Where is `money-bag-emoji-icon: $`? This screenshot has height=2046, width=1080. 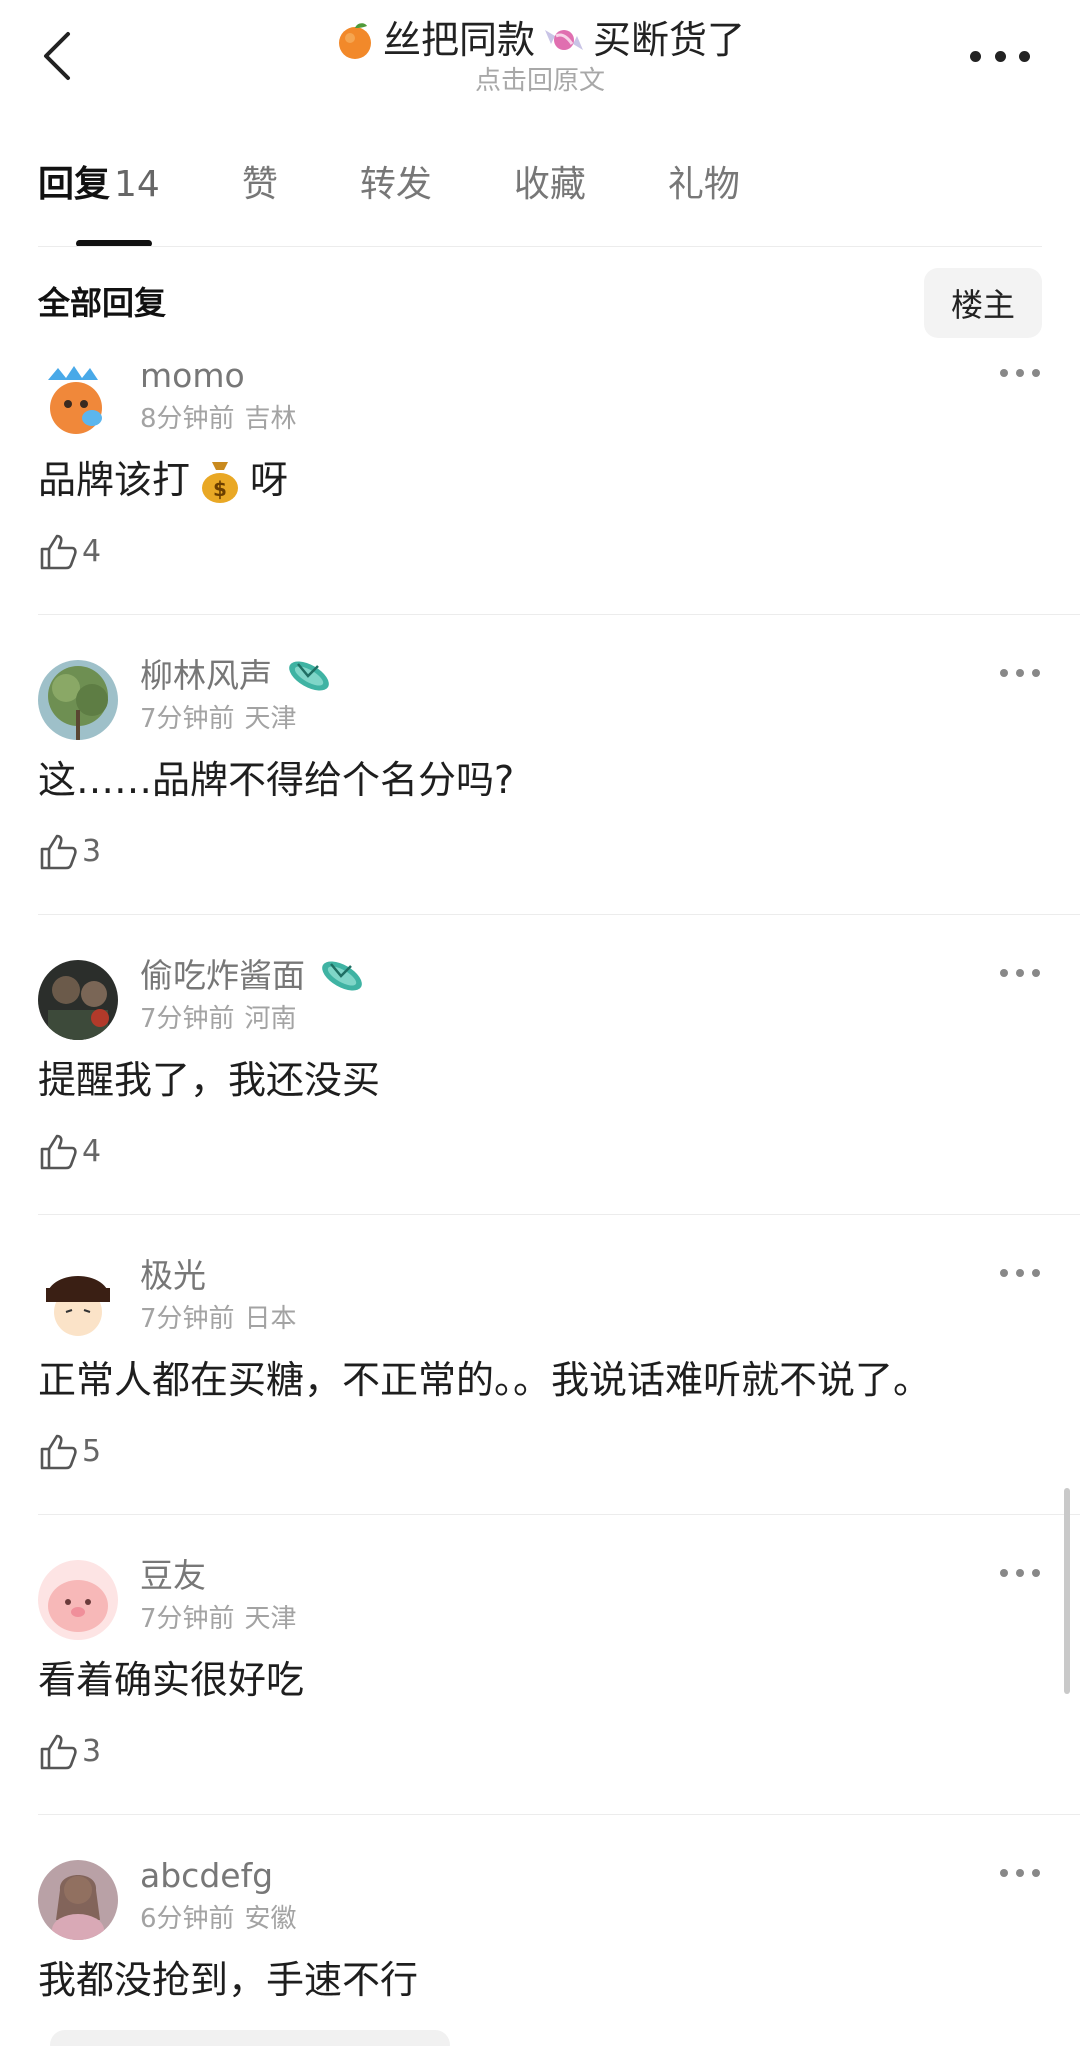
money-bag-emoji-icon: $ is located at coordinates (220, 482).